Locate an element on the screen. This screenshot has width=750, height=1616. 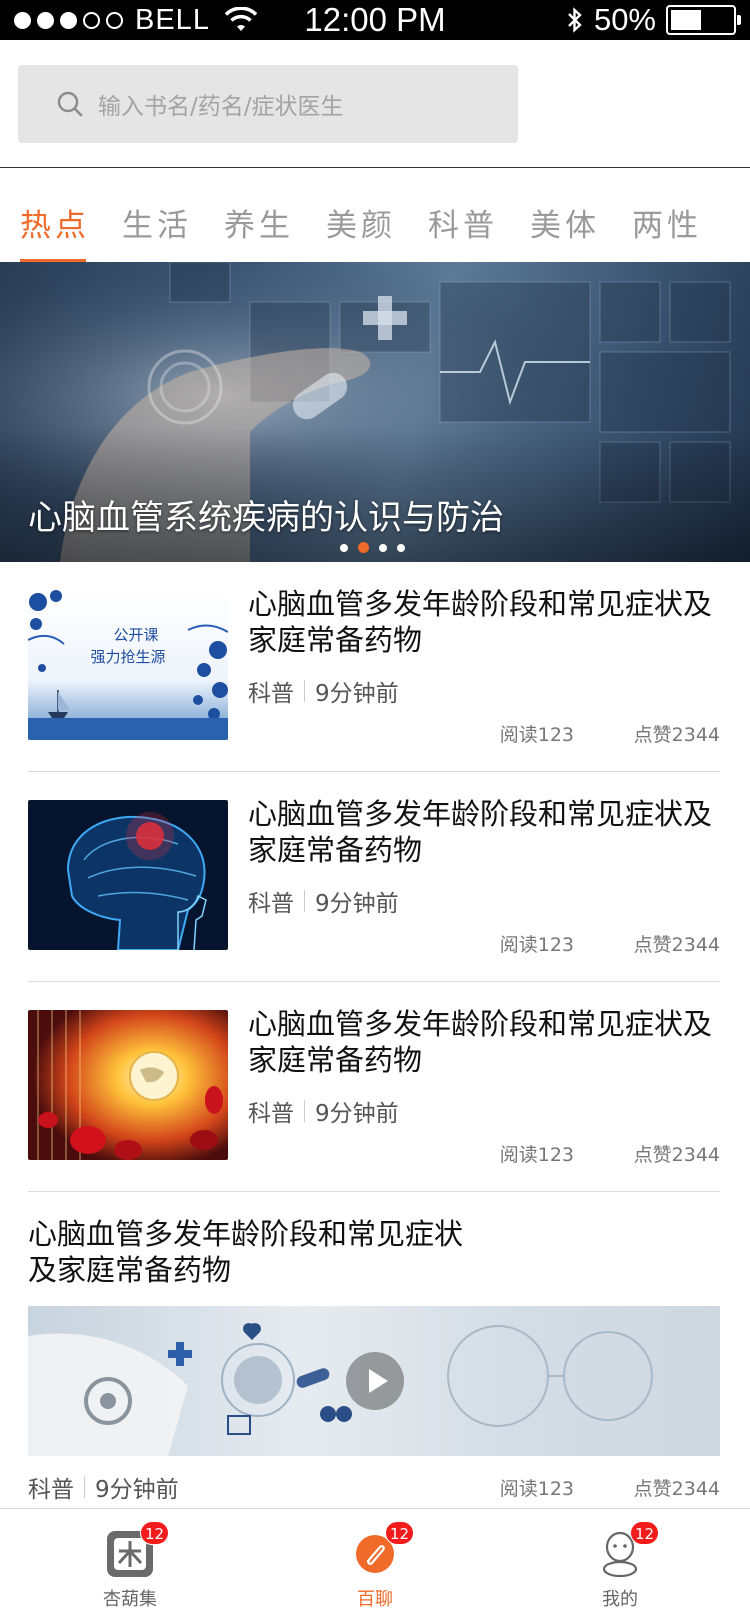
category-tabs: 热点 生活 养生 美颜 科普 美体 两性 is located at coordinates (375, 231).